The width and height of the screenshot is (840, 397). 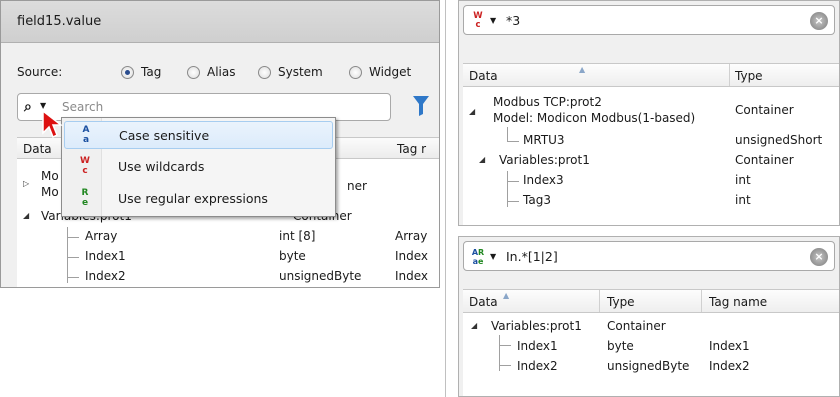 What do you see at coordinates (537, 200) in the screenshot?
I see `tree-row-label: Tag3` at bounding box center [537, 200].